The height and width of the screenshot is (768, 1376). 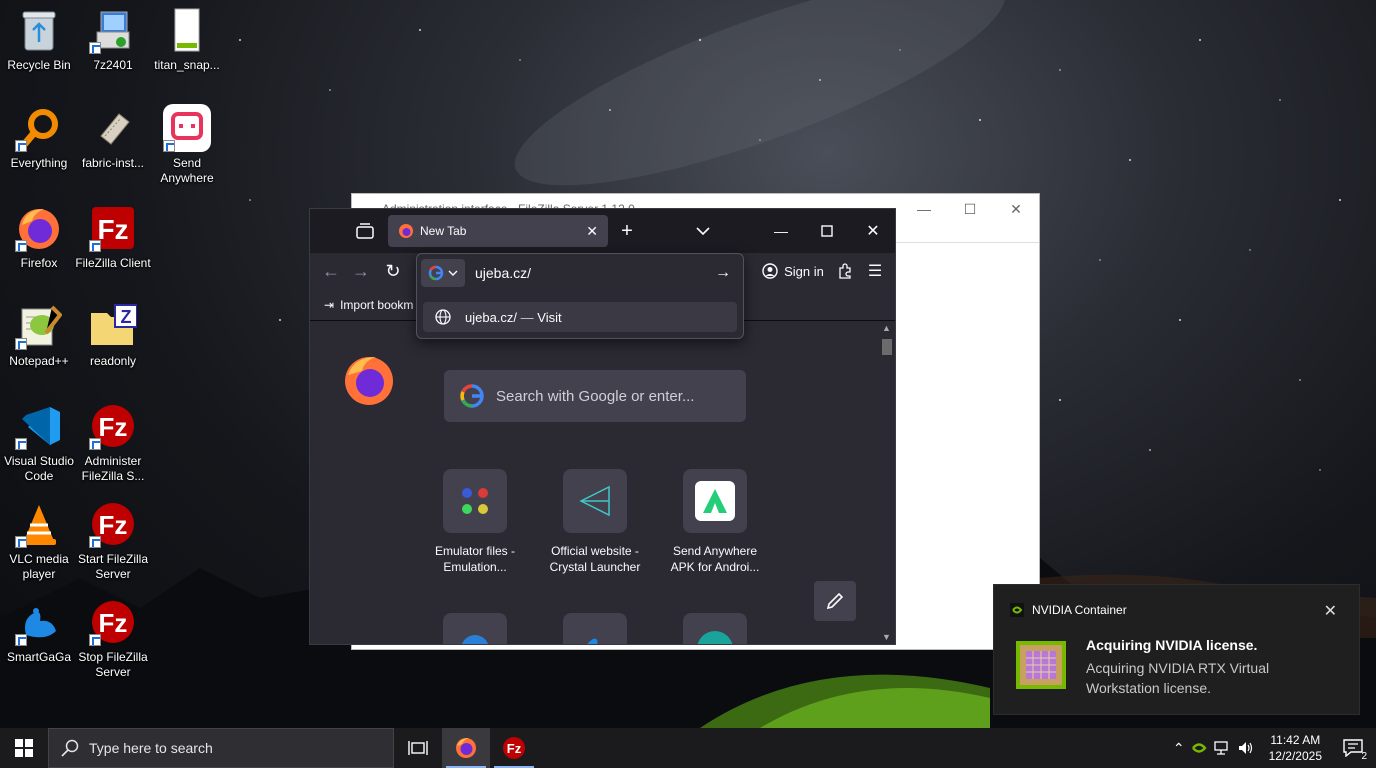 What do you see at coordinates (875, 271) in the screenshot?
I see `menu-button: ☰` at bounding box center [875, 271].